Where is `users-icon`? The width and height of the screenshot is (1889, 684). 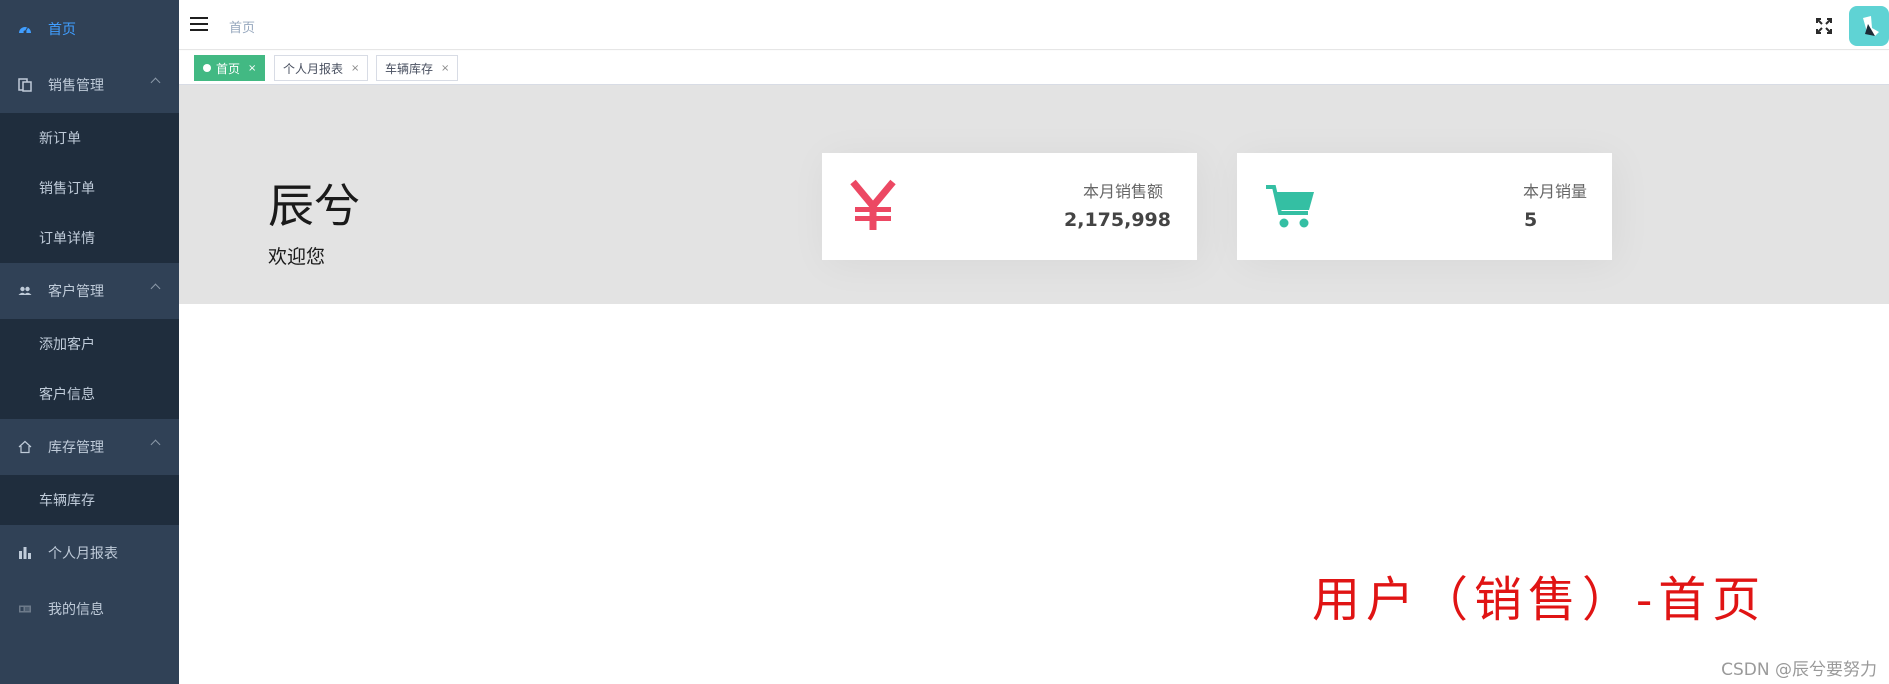
users-icon is located at coordinates (25, 291).